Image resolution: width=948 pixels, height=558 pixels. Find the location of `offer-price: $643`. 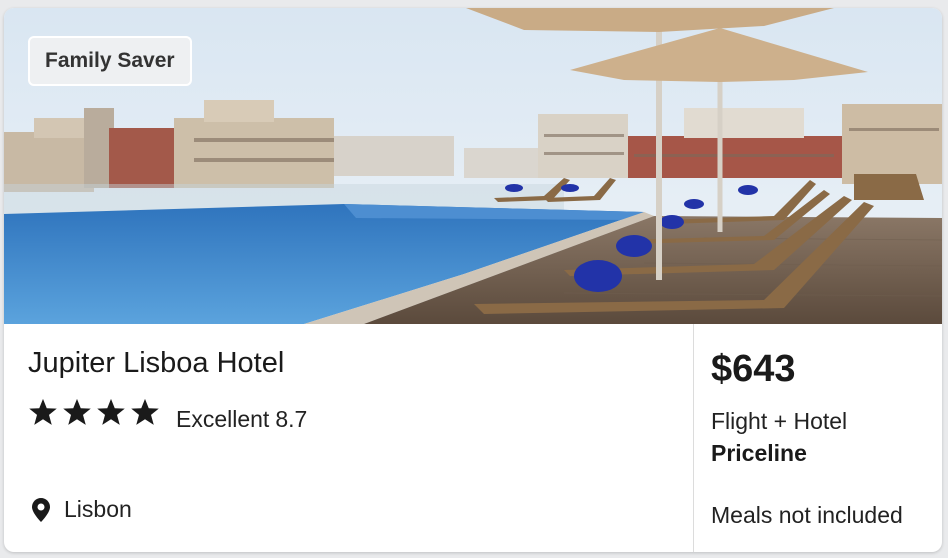

offer-price: $643 is located at coordinates (753, 369).